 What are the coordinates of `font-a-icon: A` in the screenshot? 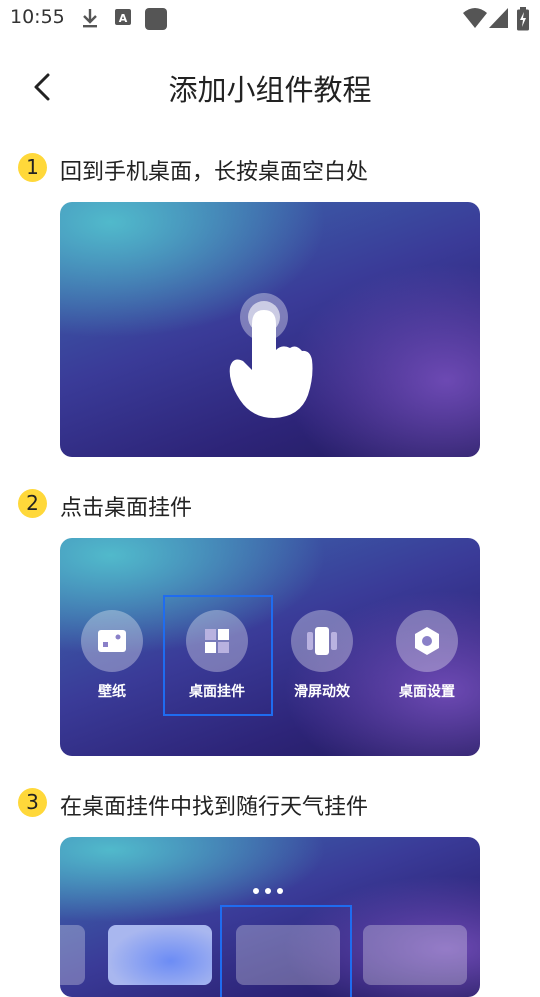 It's located at (123, 17).